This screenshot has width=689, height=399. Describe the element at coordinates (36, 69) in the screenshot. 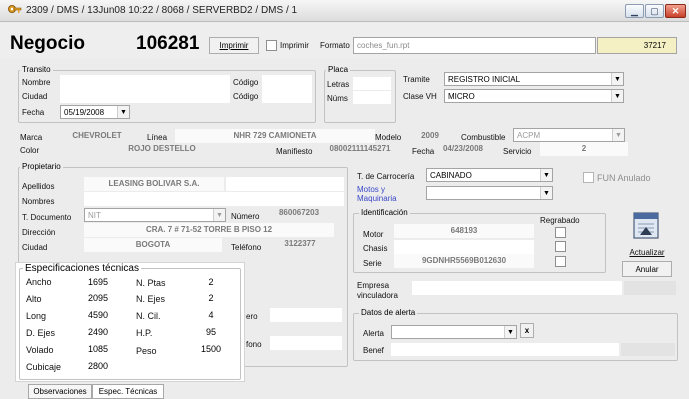

I see `transito-title: Transito` at that location.